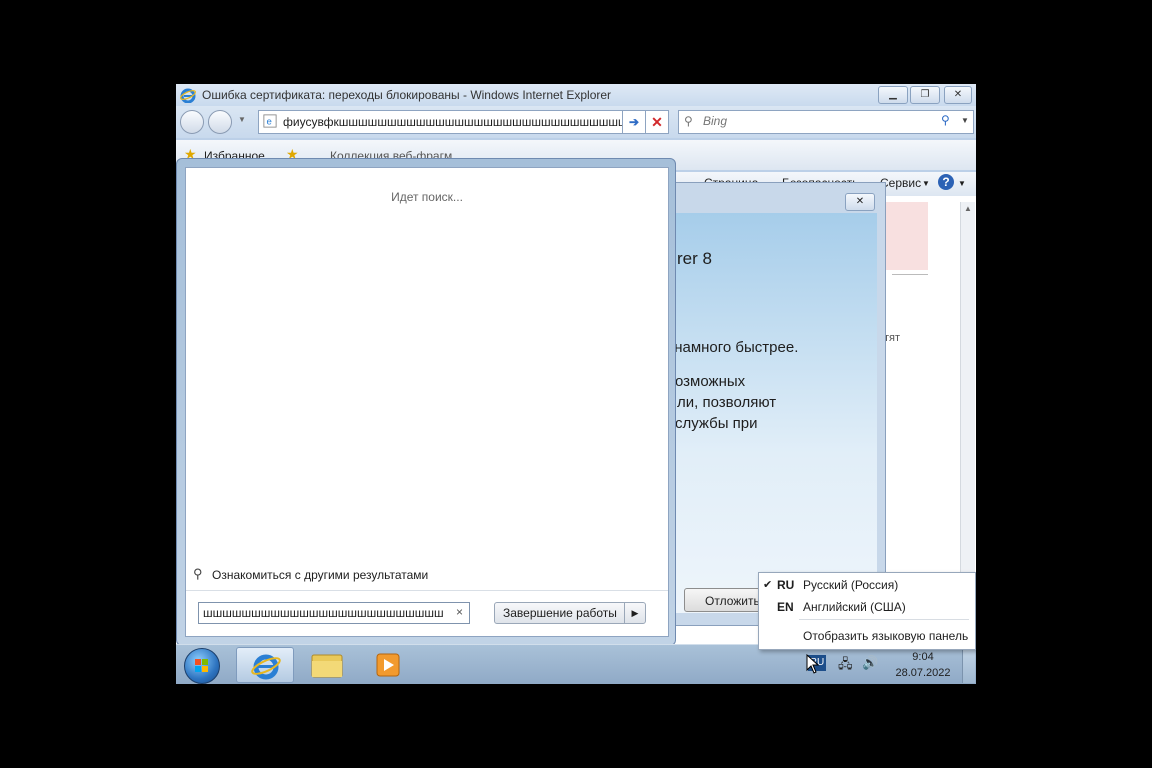 This screenshot has height=768, width=1152. What do you see at coordinates (320, 575) in the screenshot?
I see `see-more-results-link: Ознакомиться с другими результатами` at bounding box center [320, 575].